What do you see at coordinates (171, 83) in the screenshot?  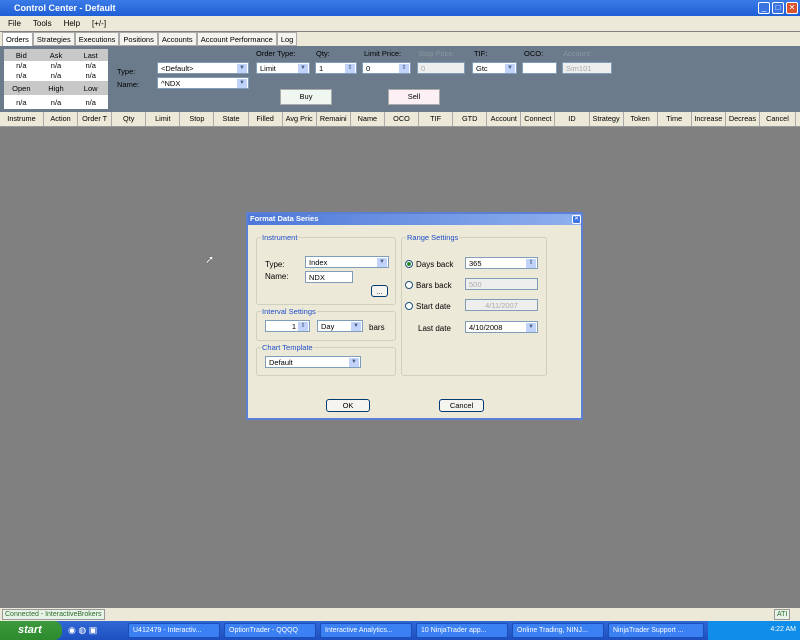 I see `name-value: ^NDX` at bounding box center [171, 83].